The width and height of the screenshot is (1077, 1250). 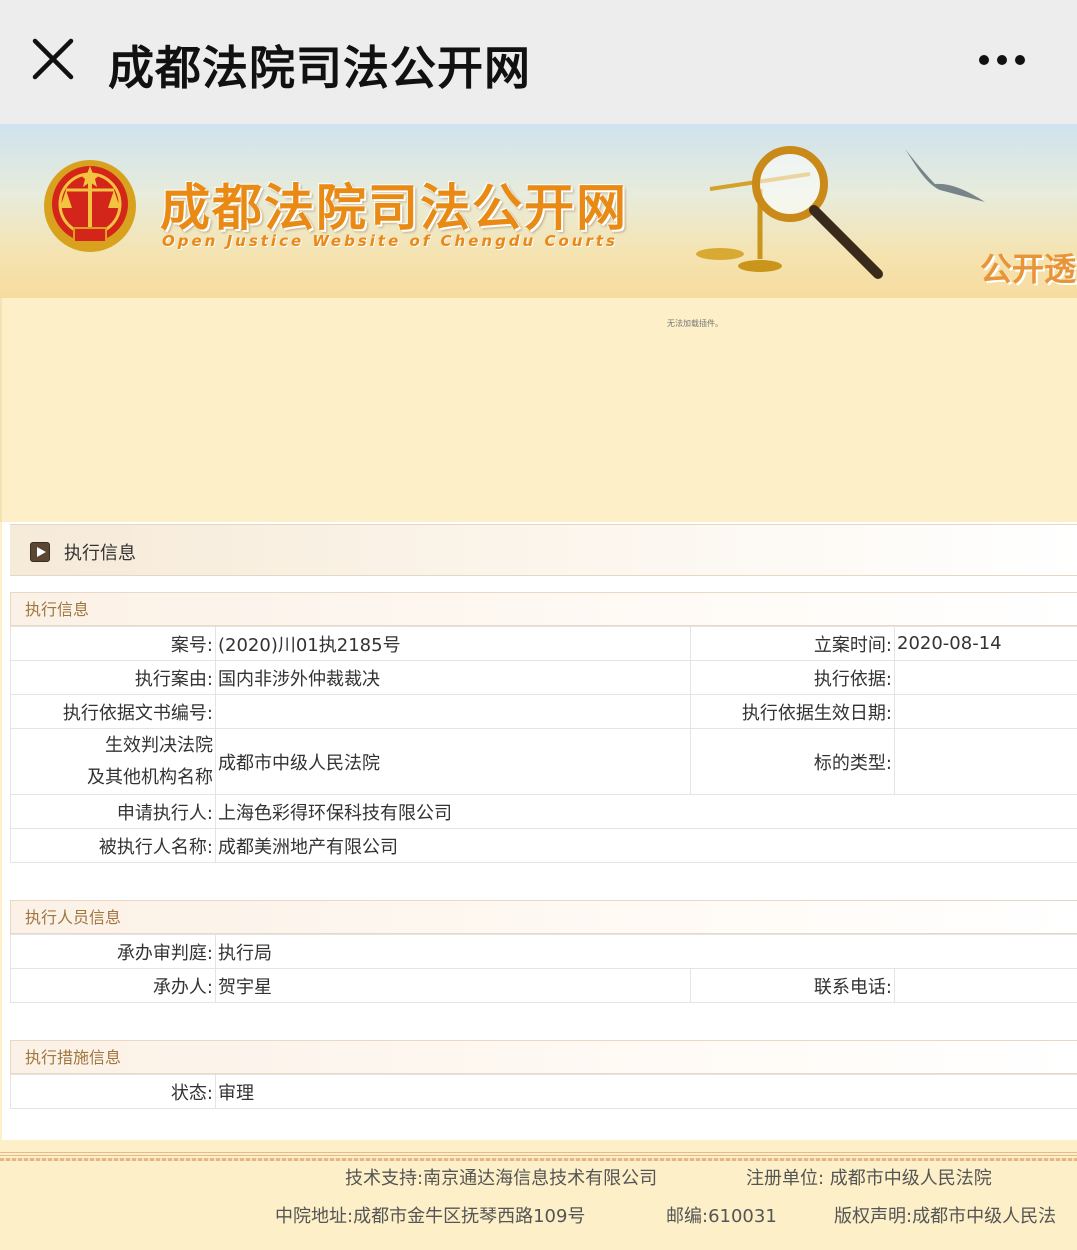 What do you see at coordinates (789, 212) in the screenshot?
I see `scales-magnifier-icon` at bounding box center [789, 212].